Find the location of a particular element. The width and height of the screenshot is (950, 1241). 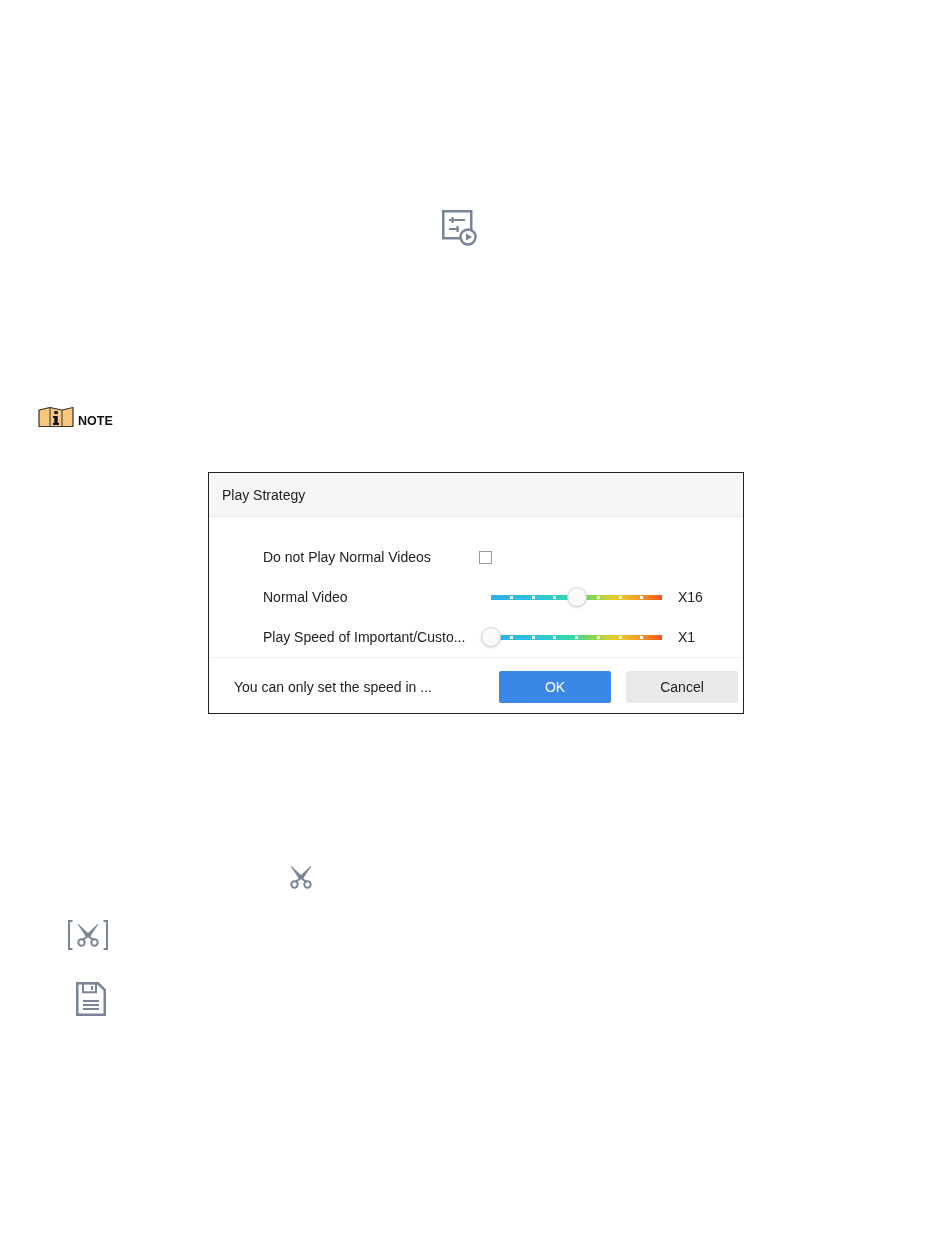

setting-label: Do not Play Normal Videos is located at coordinates (347, 557).